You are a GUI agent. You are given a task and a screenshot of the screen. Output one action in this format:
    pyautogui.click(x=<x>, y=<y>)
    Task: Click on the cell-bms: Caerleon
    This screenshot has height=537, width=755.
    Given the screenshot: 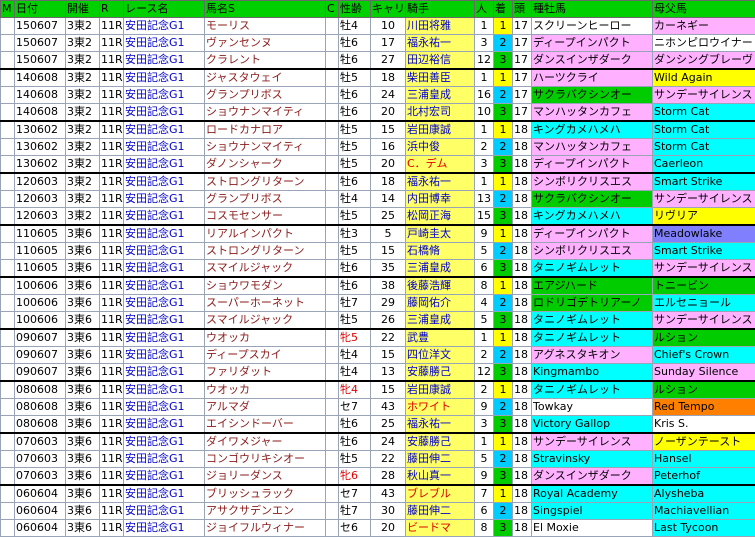 What is the action you would take?
    pyautogui.click(x=704, y=165)
    